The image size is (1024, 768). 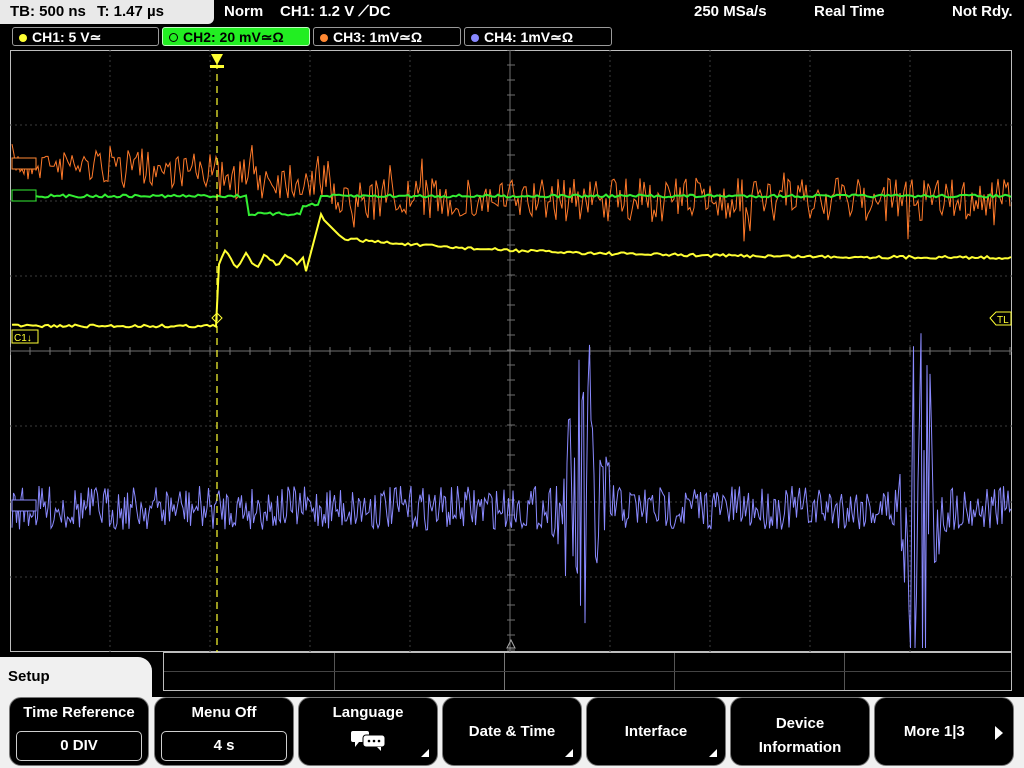 I want to click on channel-4-color-dot, so click(x=475, y=38).